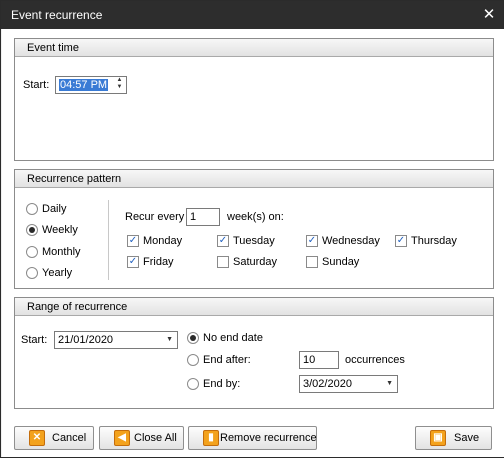 Image resolution: width=504 pixels, height=458 pixels. I want to click on cancel-button-label: Cancel, so click(69, 438).